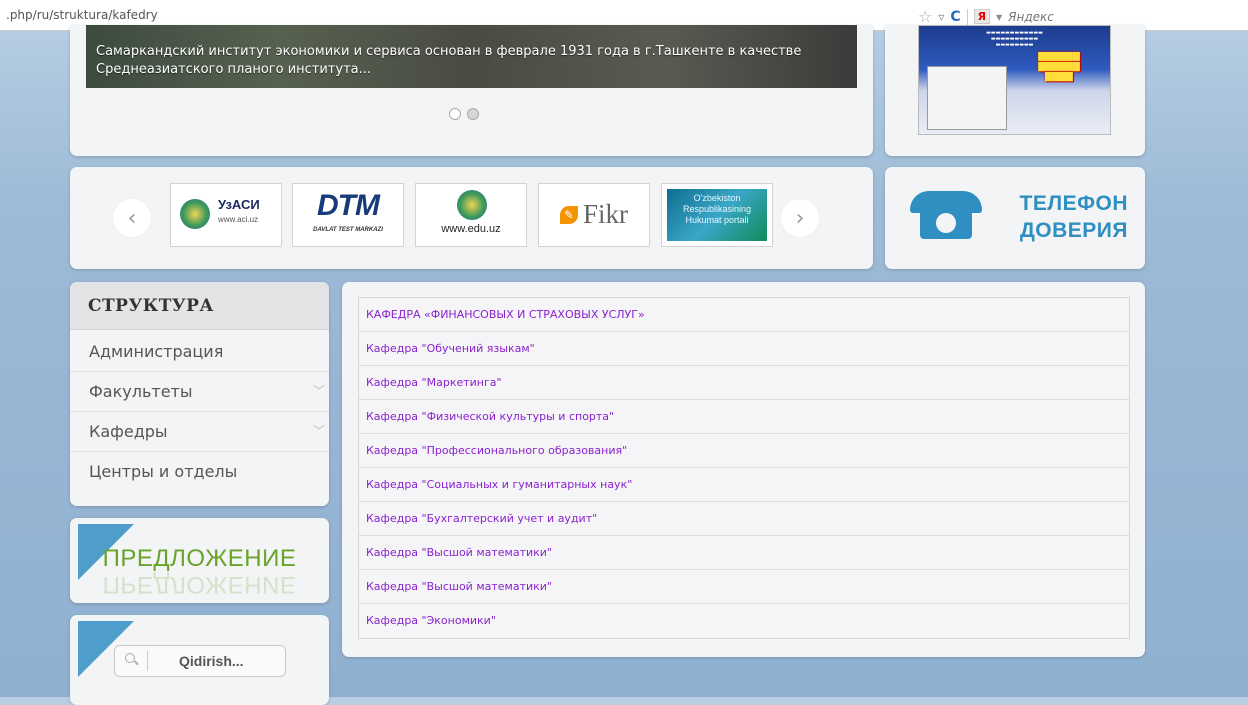 The image size is (1248, 705). I want to click on menu-item-label: Кафедры, so click(128, 431).